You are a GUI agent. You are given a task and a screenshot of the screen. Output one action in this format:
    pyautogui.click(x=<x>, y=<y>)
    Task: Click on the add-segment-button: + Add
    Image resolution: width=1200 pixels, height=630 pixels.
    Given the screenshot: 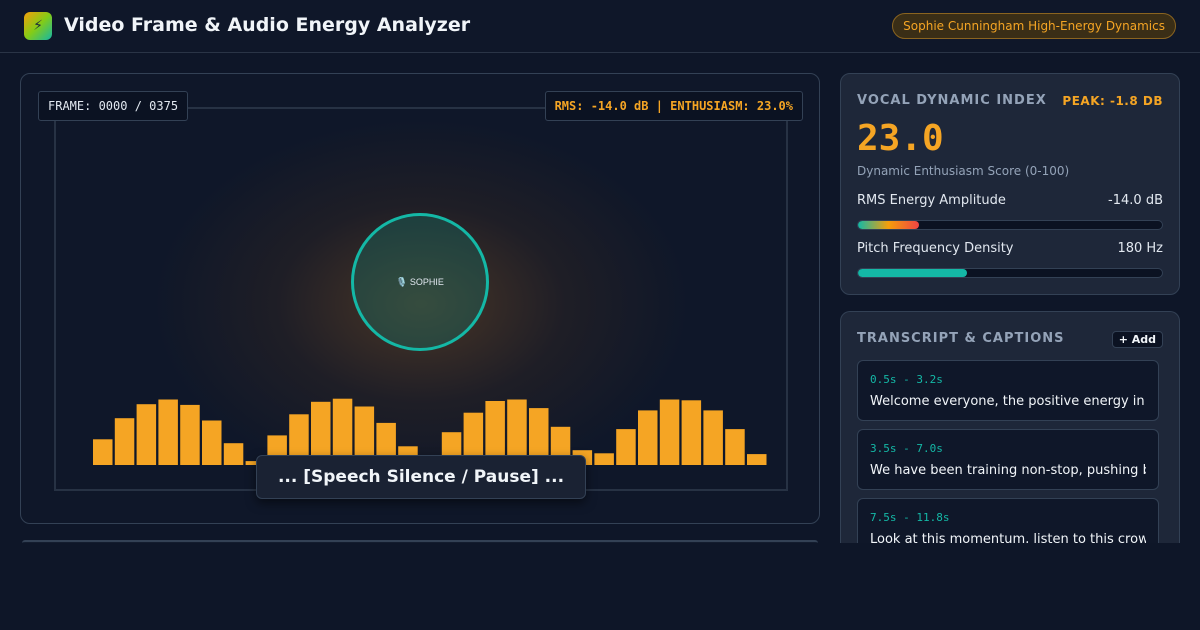 What is the action you would take?
    pyautogui.click(x=1137, y=339)
    